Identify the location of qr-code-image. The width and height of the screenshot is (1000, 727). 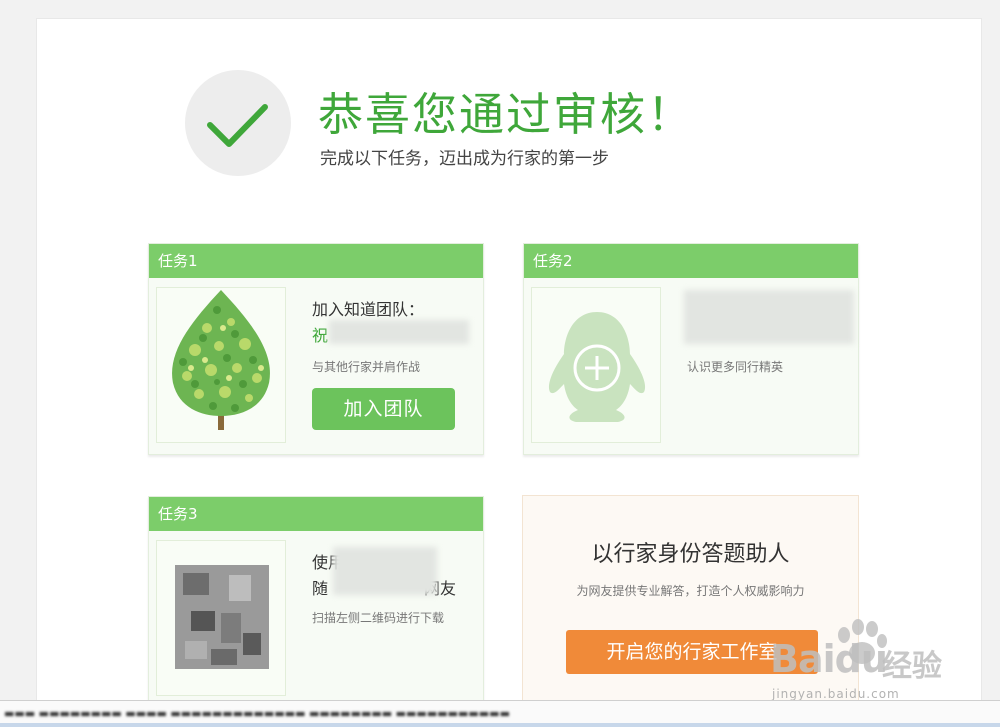
(221, 618).